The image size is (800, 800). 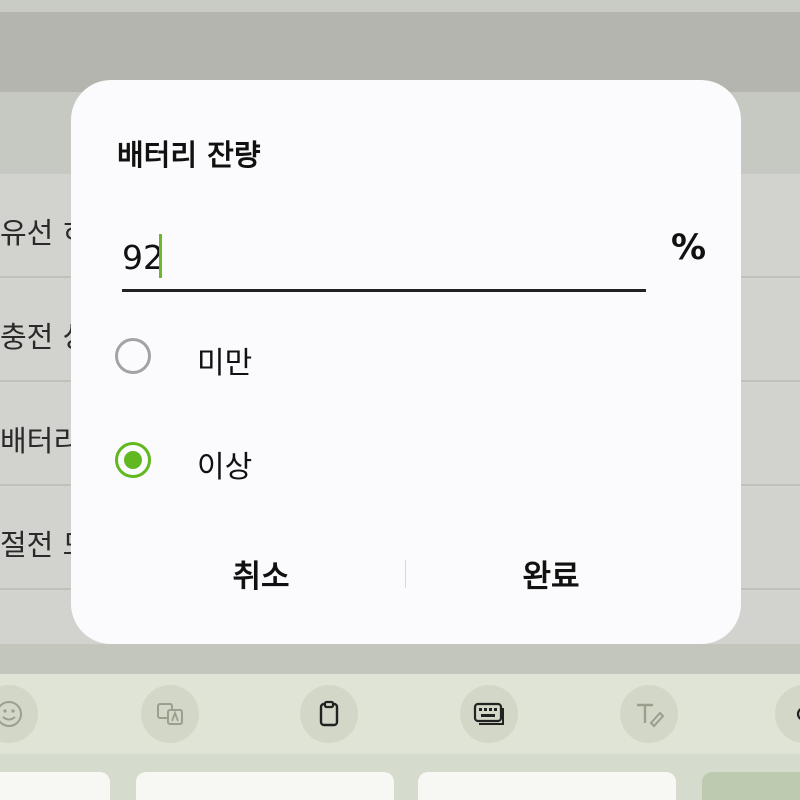 I want to click on battery-level-input: 92, so click(x=384, y=261).